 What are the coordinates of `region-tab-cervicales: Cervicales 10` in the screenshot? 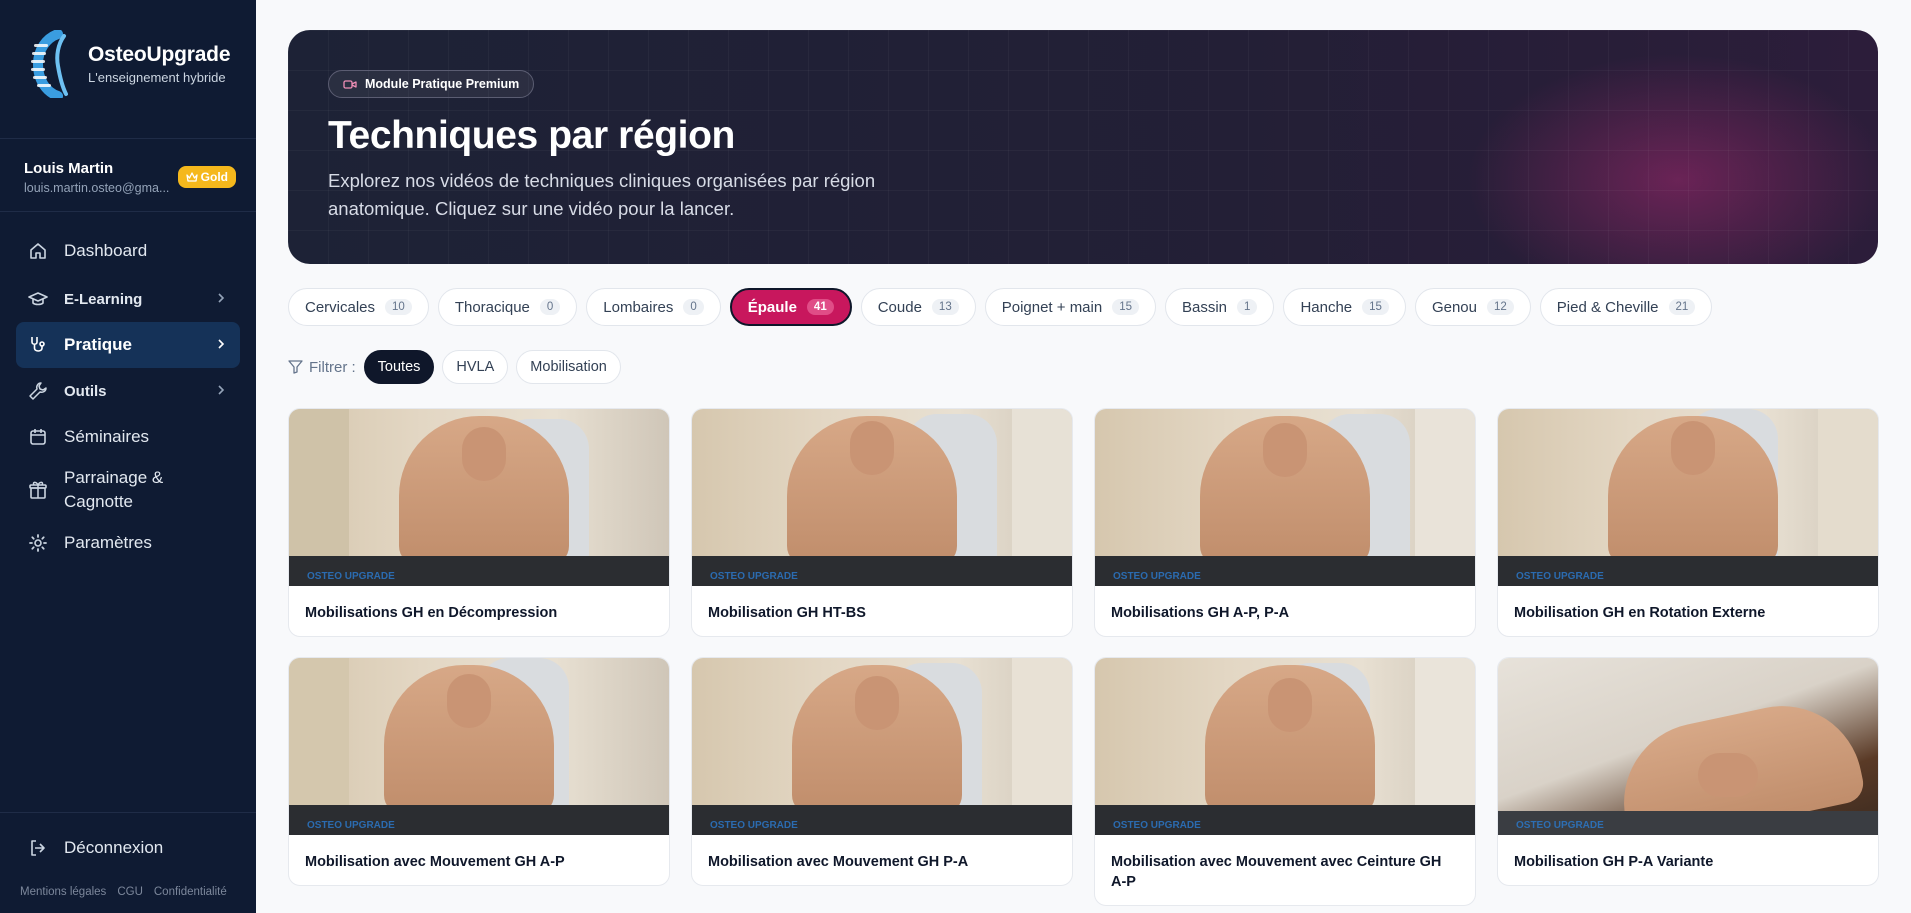 It's located at (358, 307).